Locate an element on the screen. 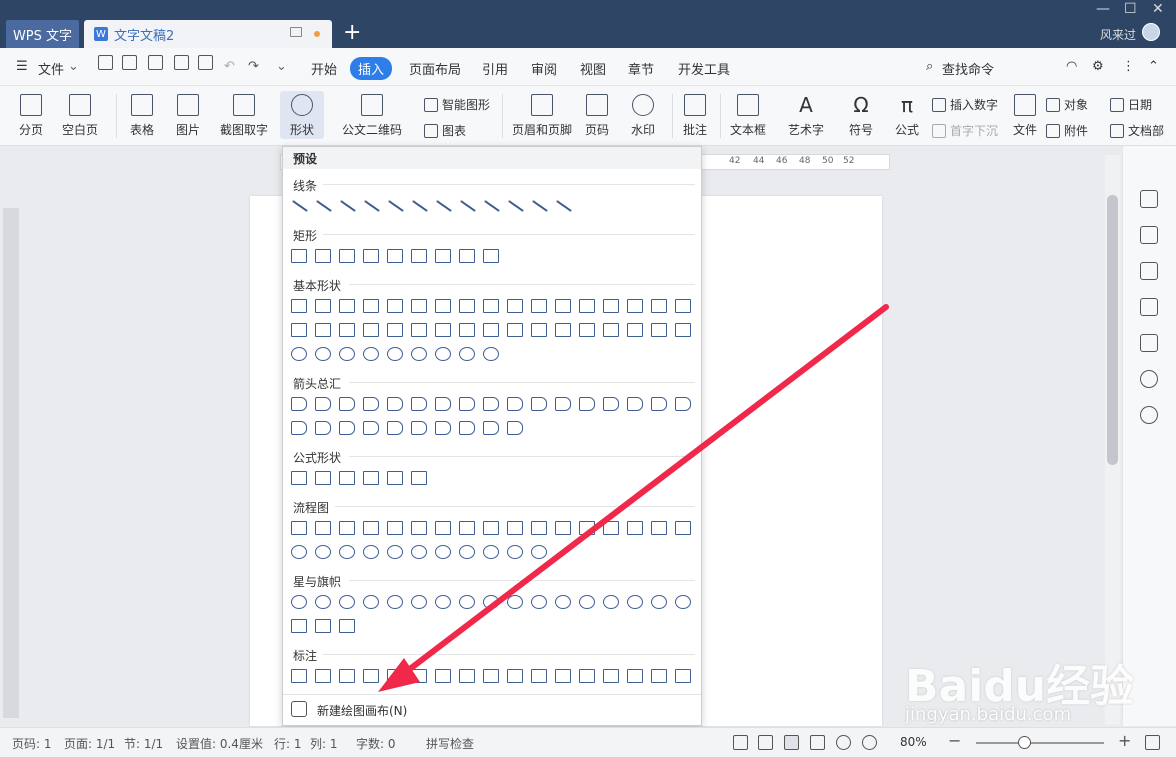 This screenshot has width=1176, height=757. date-button: 日期 is located at coordinates (1131, 104).